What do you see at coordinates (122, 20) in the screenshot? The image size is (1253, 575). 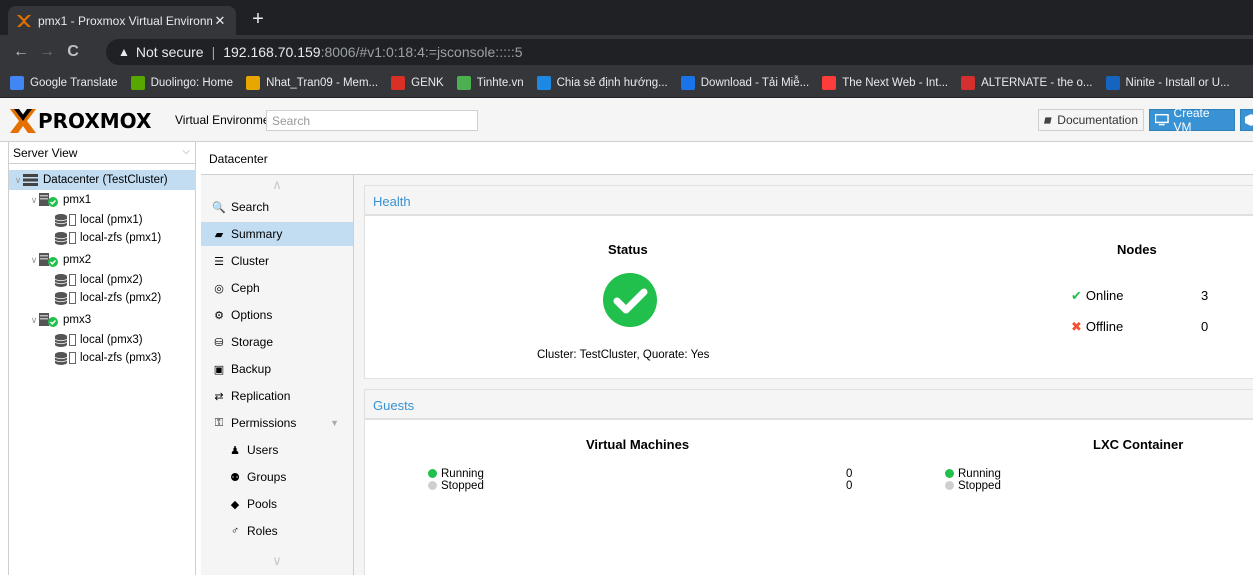 I see `browser-tab: pmx1 - Proxmox Virtual Environm ✕` at bounding box center [122, 20].